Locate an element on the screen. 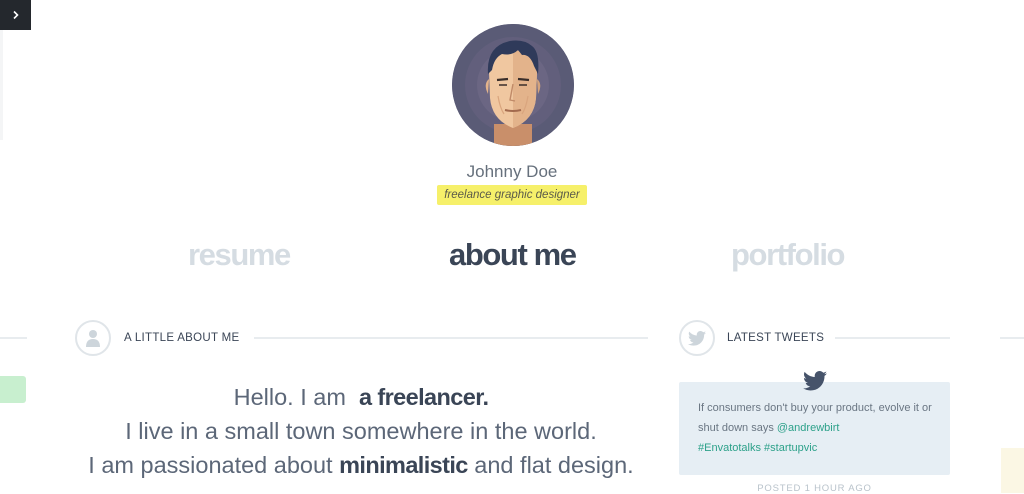 The width and height of the screenshot is (1024, 494). side-green-tab is located at coordinates (13, 389).